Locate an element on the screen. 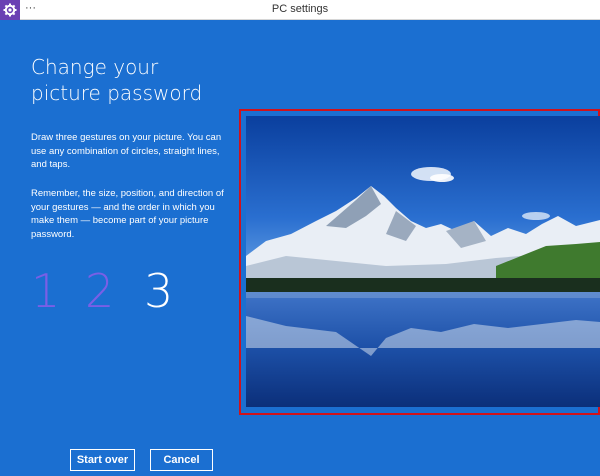  page-title: Change your picture password is located at coordinates (117, 80).